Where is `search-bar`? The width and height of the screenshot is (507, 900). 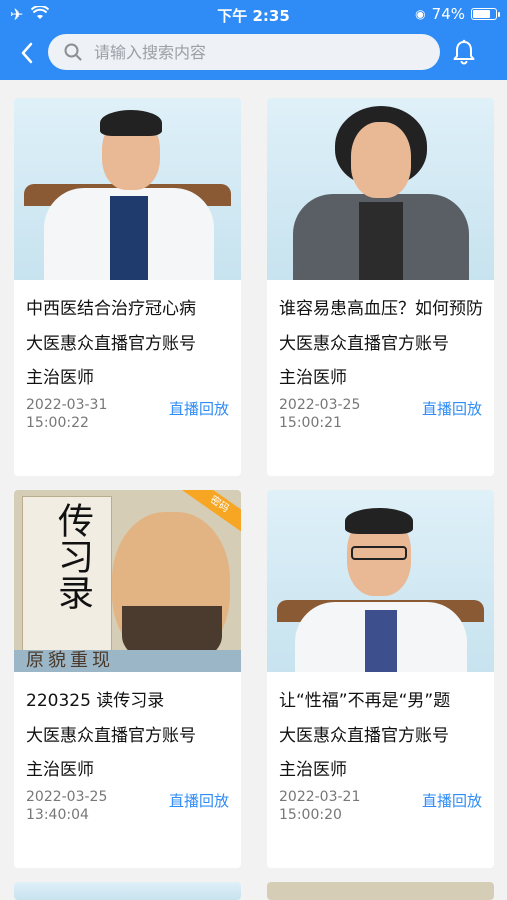 search-bar is located at coordinates (244, 52).